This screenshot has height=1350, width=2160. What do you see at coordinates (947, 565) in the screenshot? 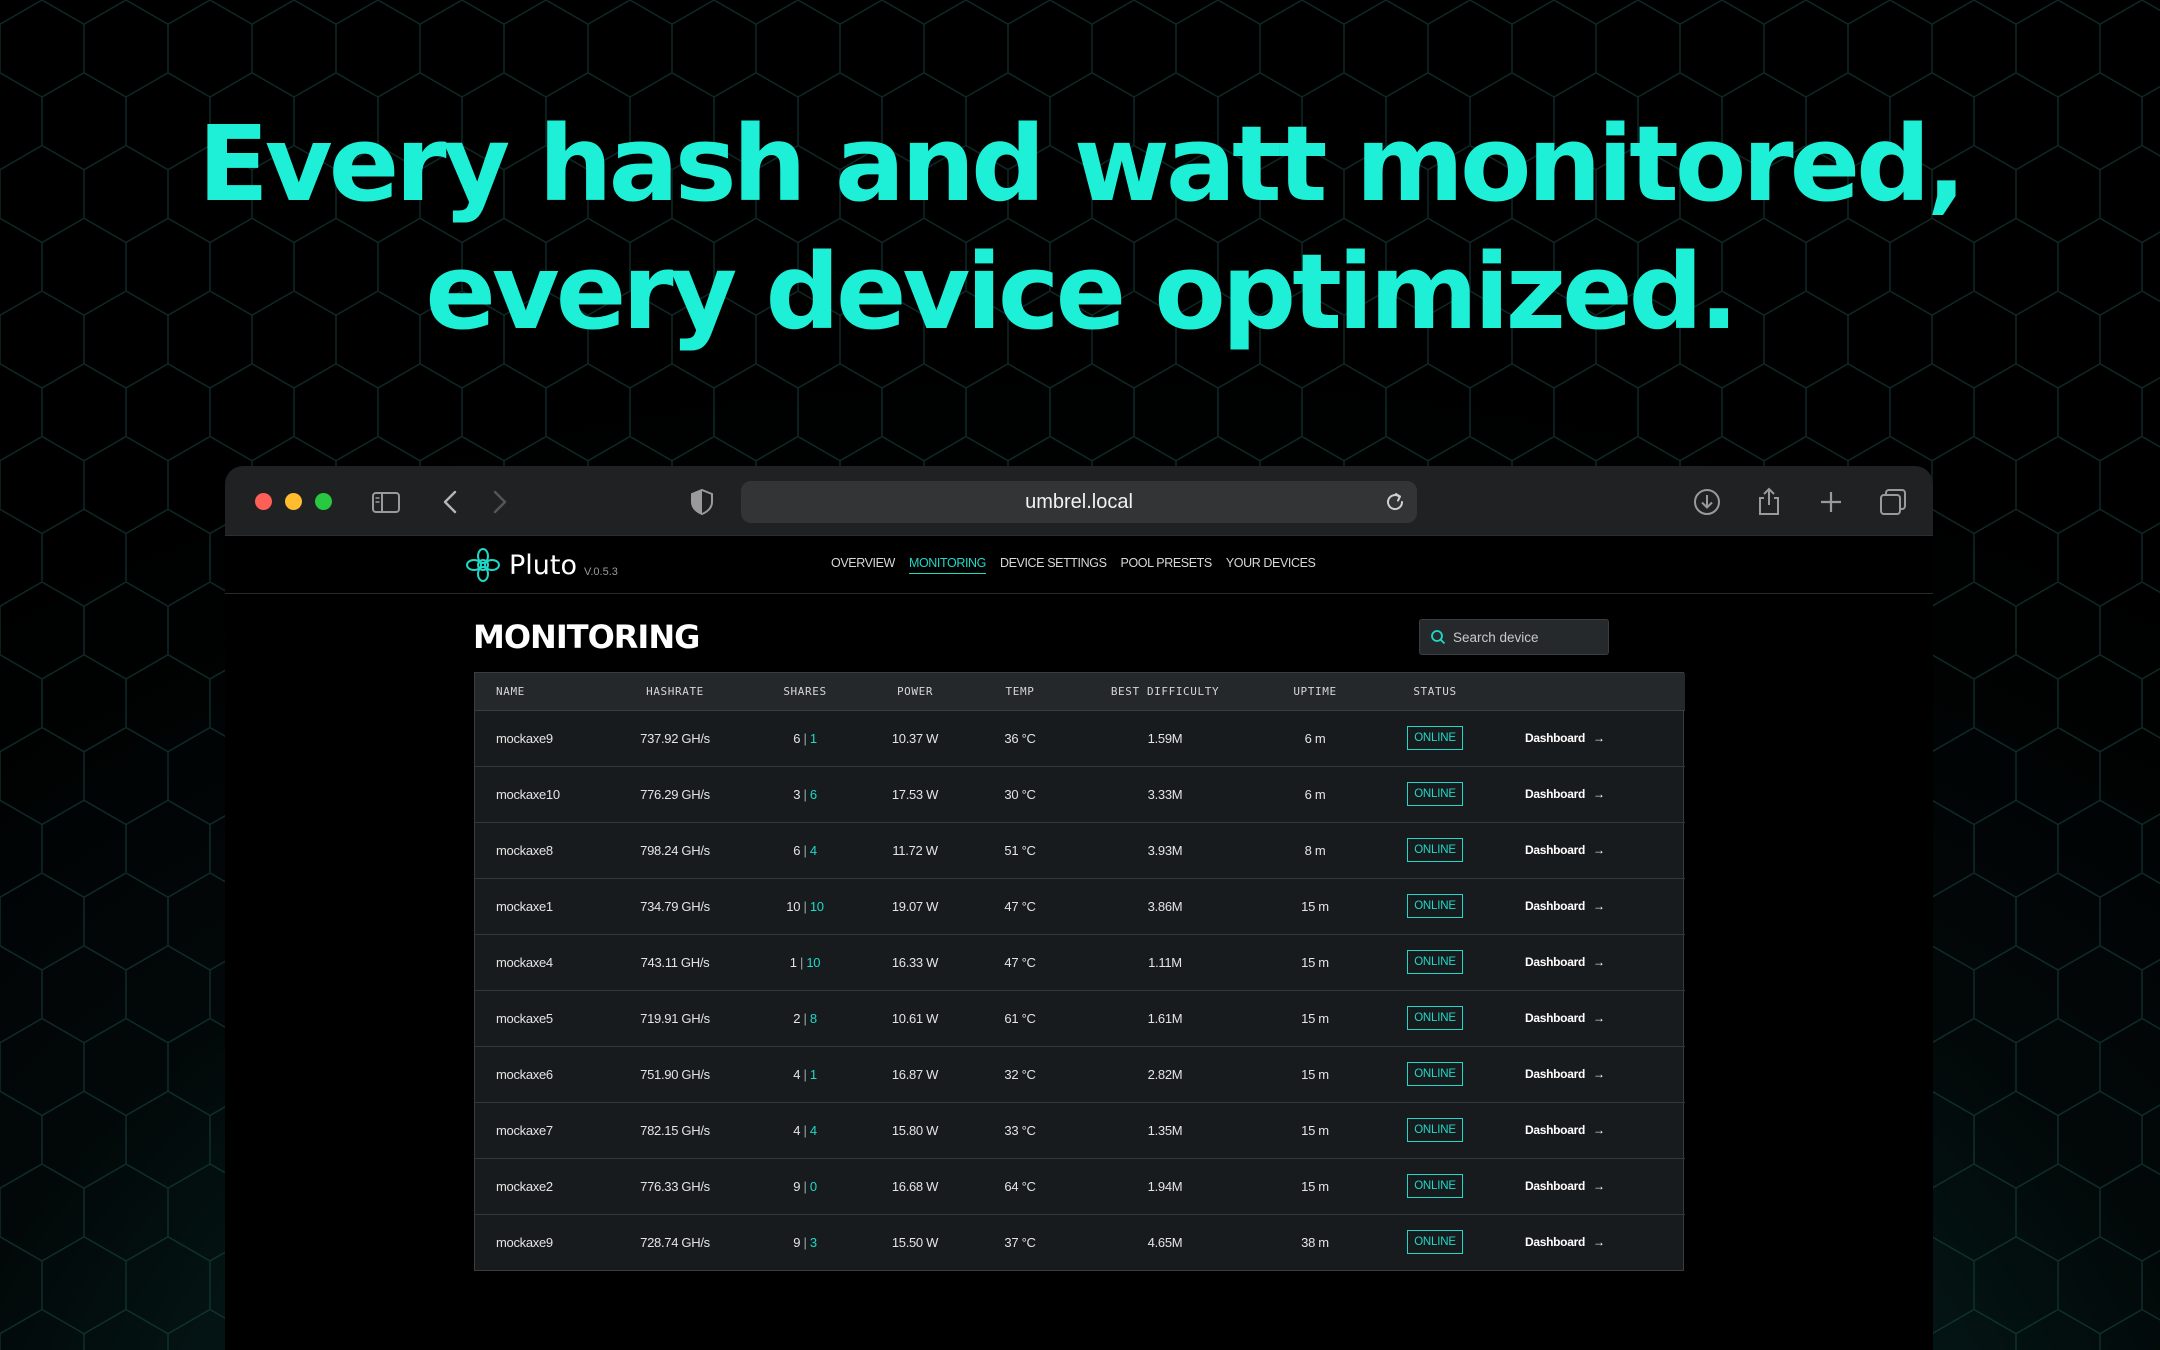
I see `nav-monitoring: MONITORING` at bounding box center [947, 565].